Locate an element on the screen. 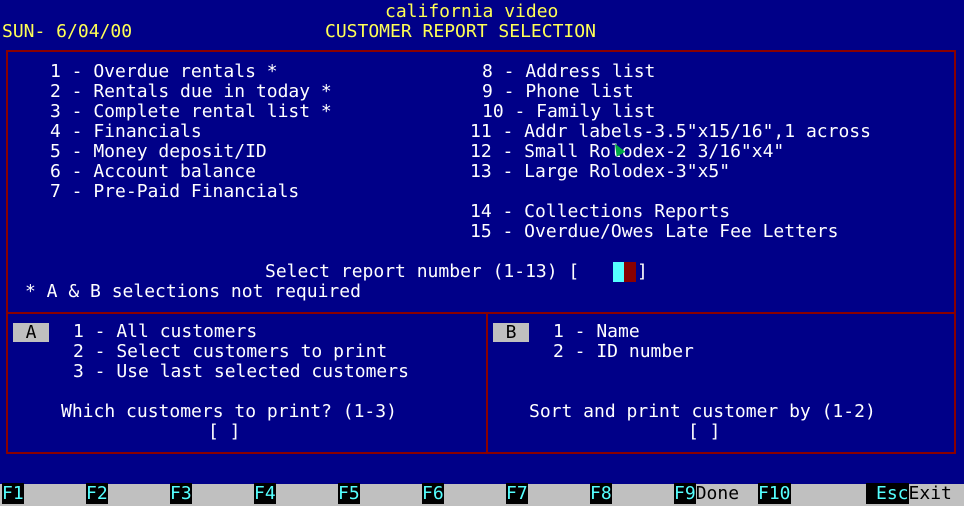  customer-option-1: 1 - All customers is located at coordinates (165, 332).